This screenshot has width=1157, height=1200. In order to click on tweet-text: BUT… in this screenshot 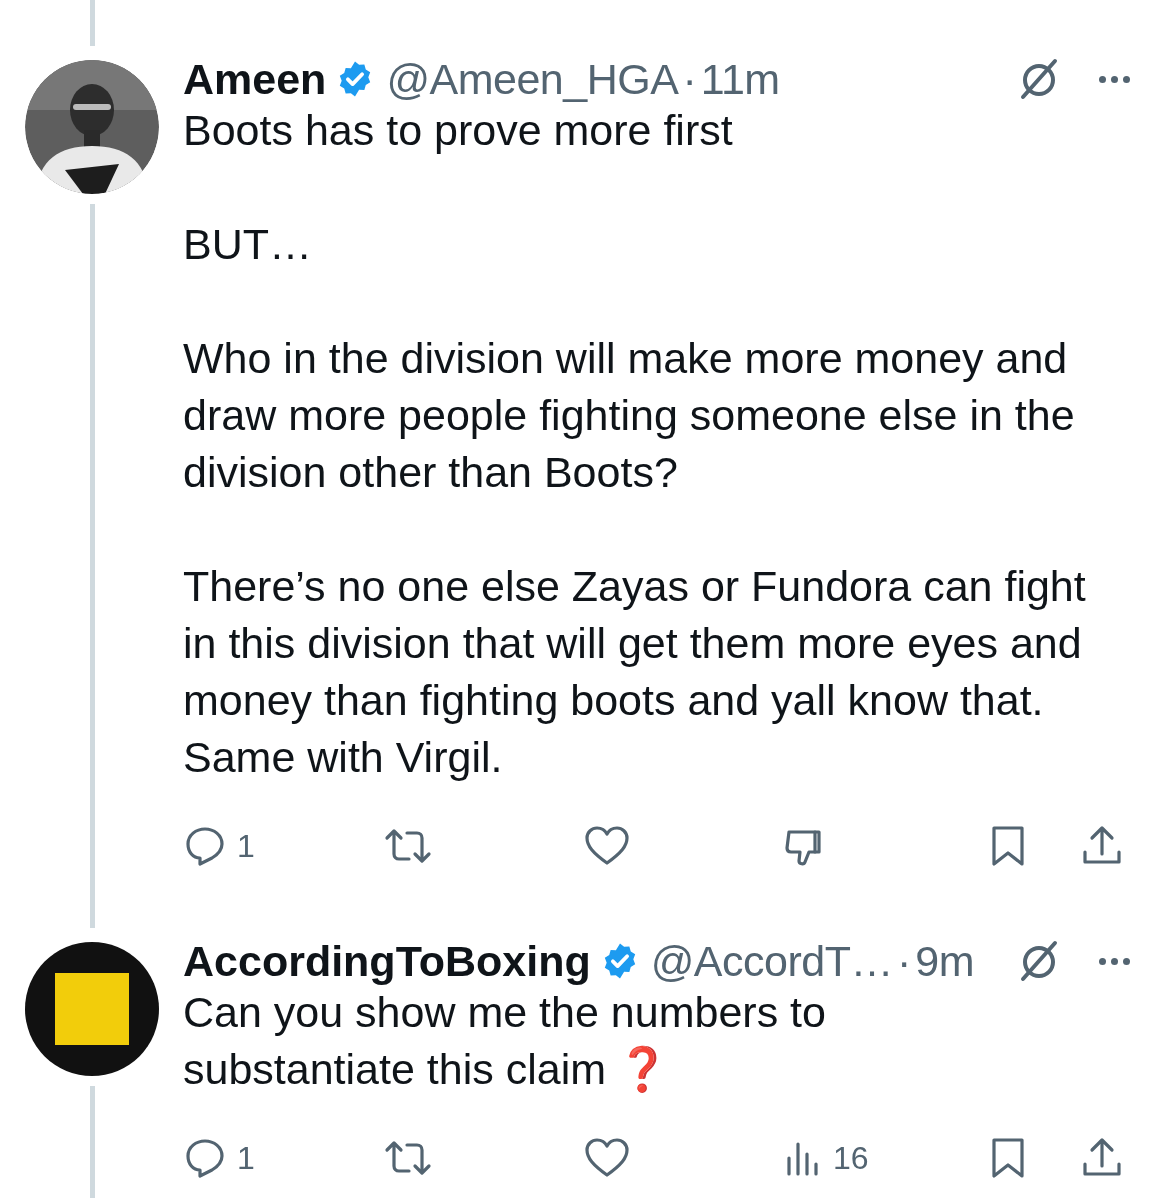, I will do `click(248, 244)`.